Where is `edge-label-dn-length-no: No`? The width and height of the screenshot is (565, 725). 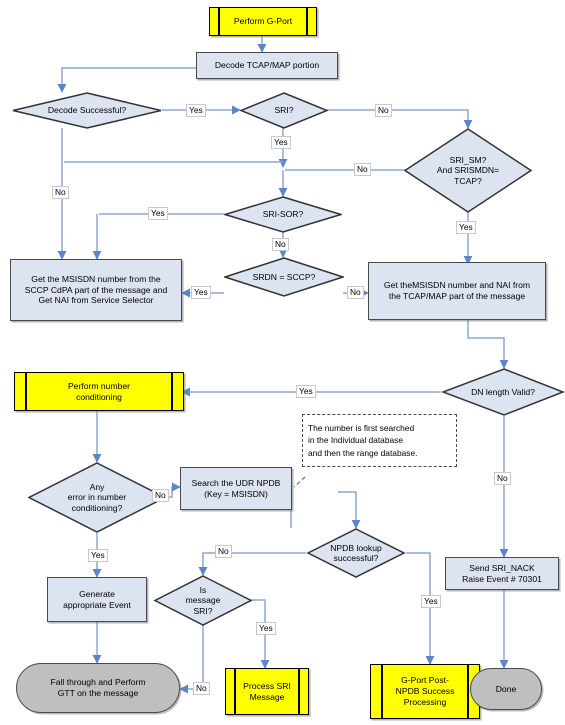 edge-label-dn-length-no: No is located at coordinates (502, 478).